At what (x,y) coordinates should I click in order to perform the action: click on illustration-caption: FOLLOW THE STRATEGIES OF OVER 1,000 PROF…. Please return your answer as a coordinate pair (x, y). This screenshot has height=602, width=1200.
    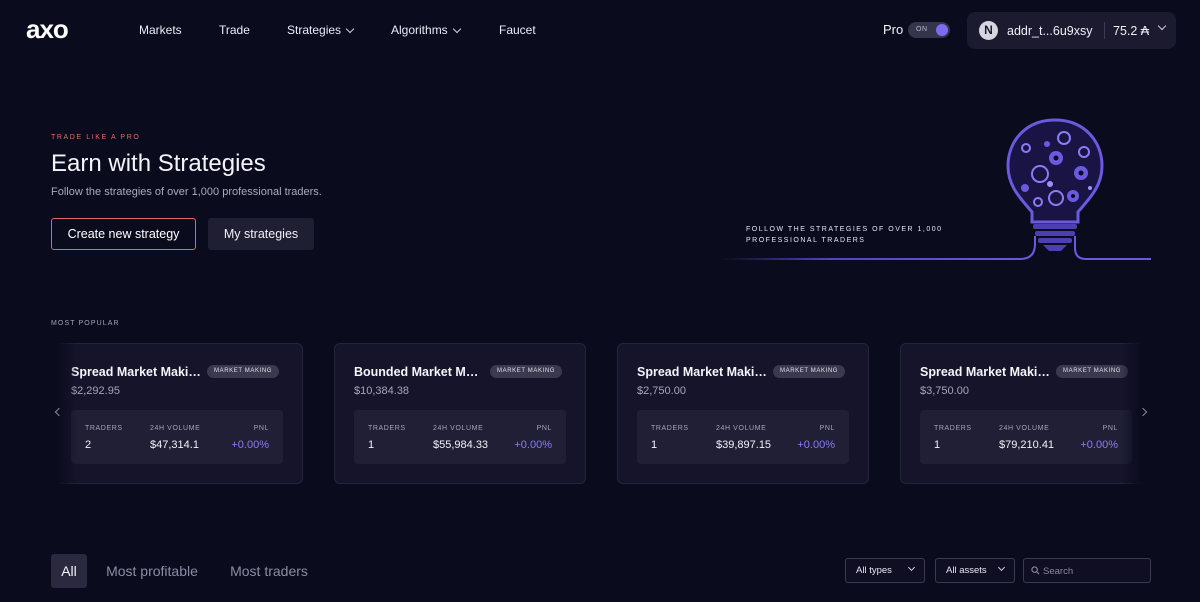
    Looking at the image, I should click on (844, 235).